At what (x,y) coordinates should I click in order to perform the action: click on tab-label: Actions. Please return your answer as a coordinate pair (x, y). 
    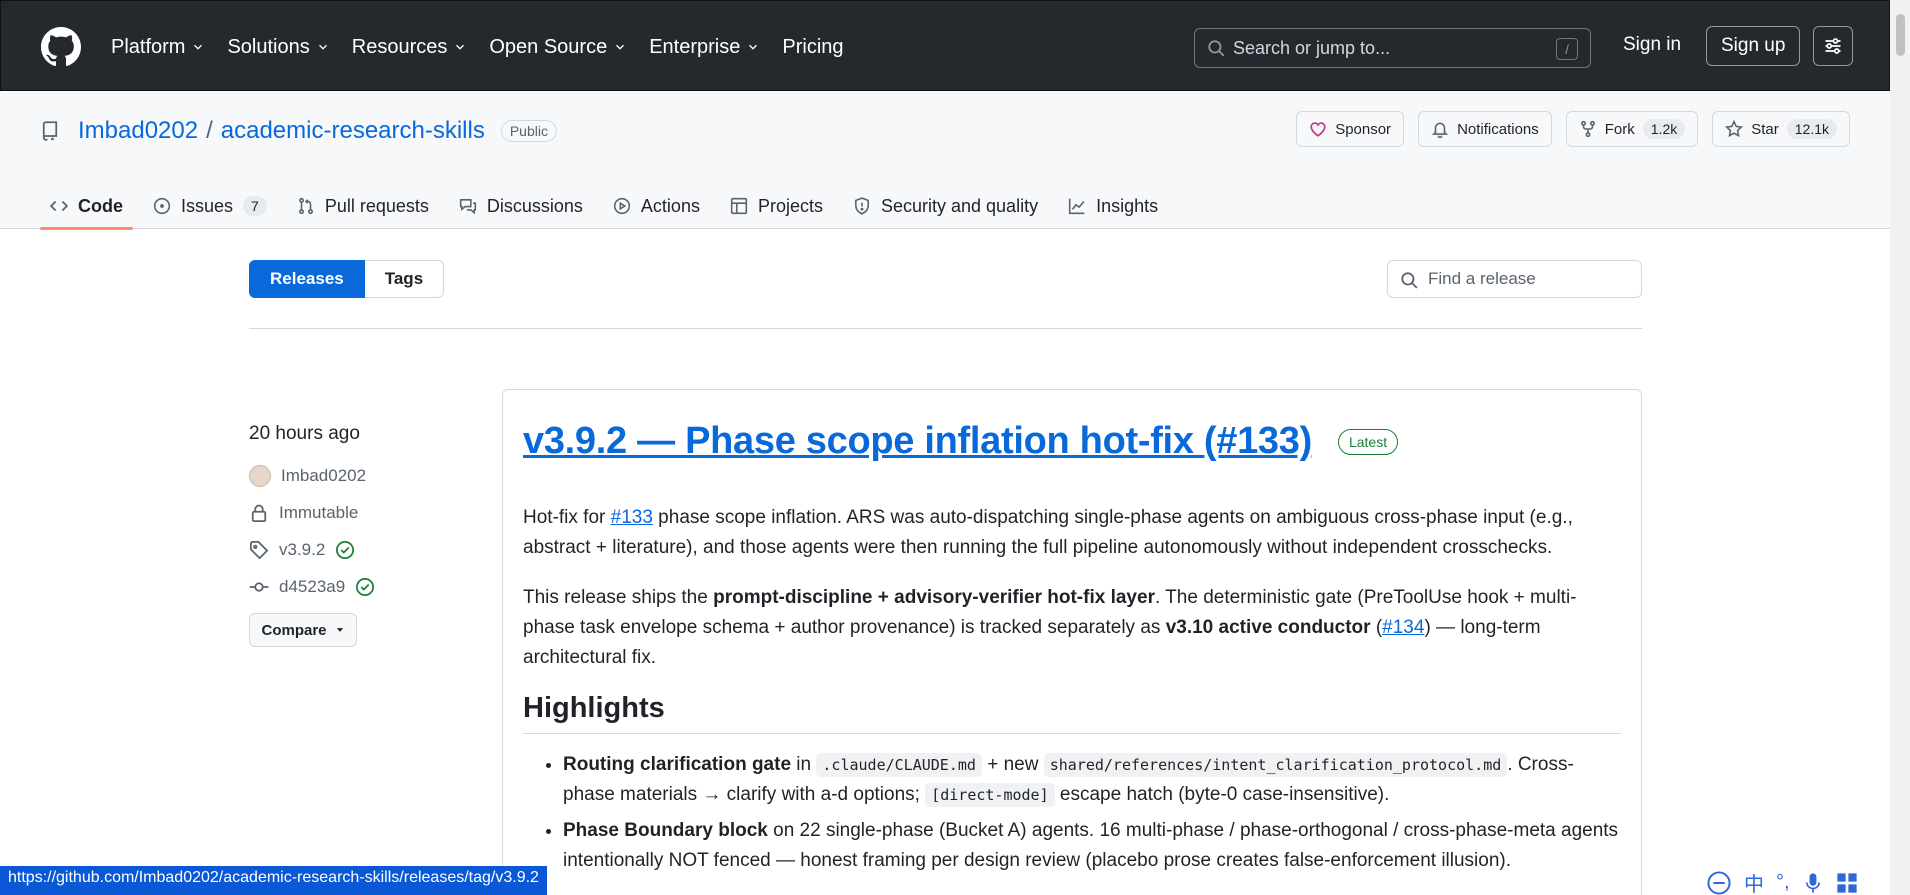
    Looking at the image, I should click on (670, 205).